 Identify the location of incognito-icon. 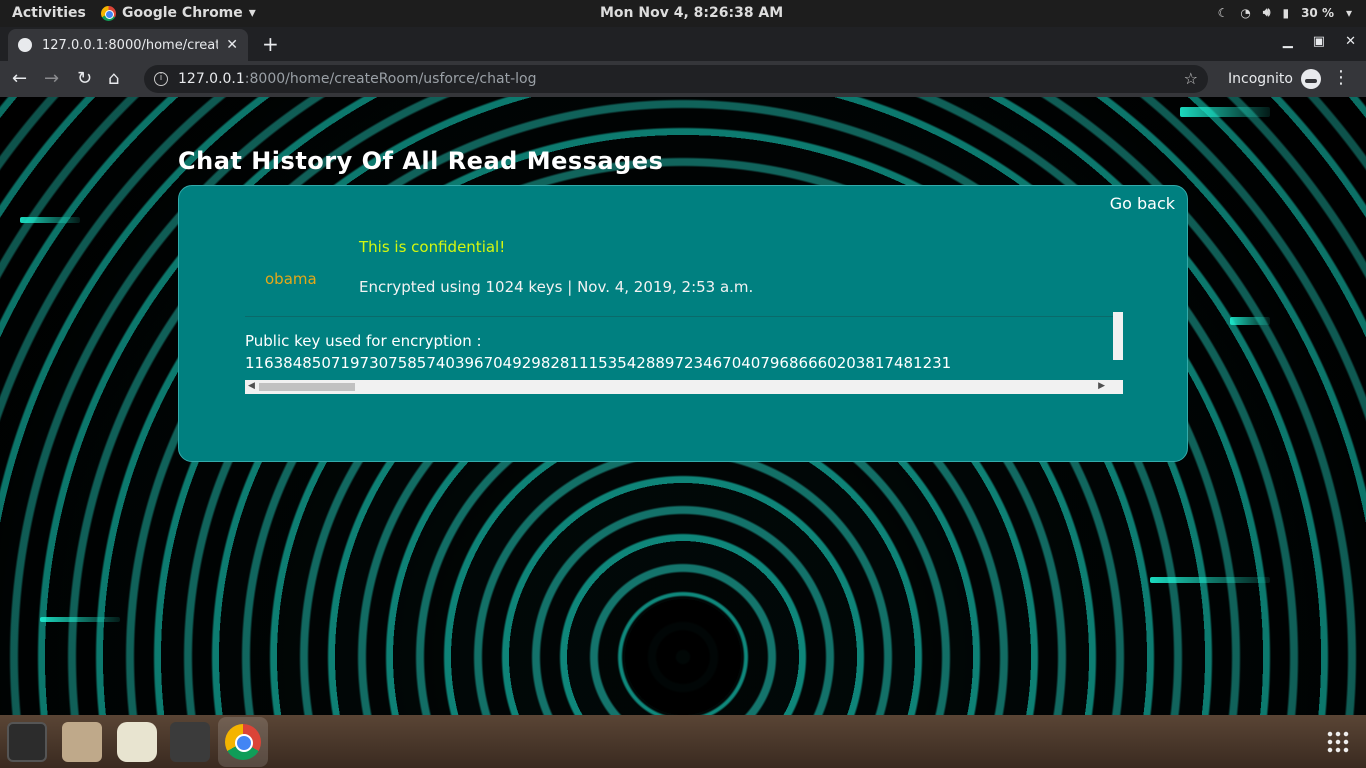
(1310, 79).